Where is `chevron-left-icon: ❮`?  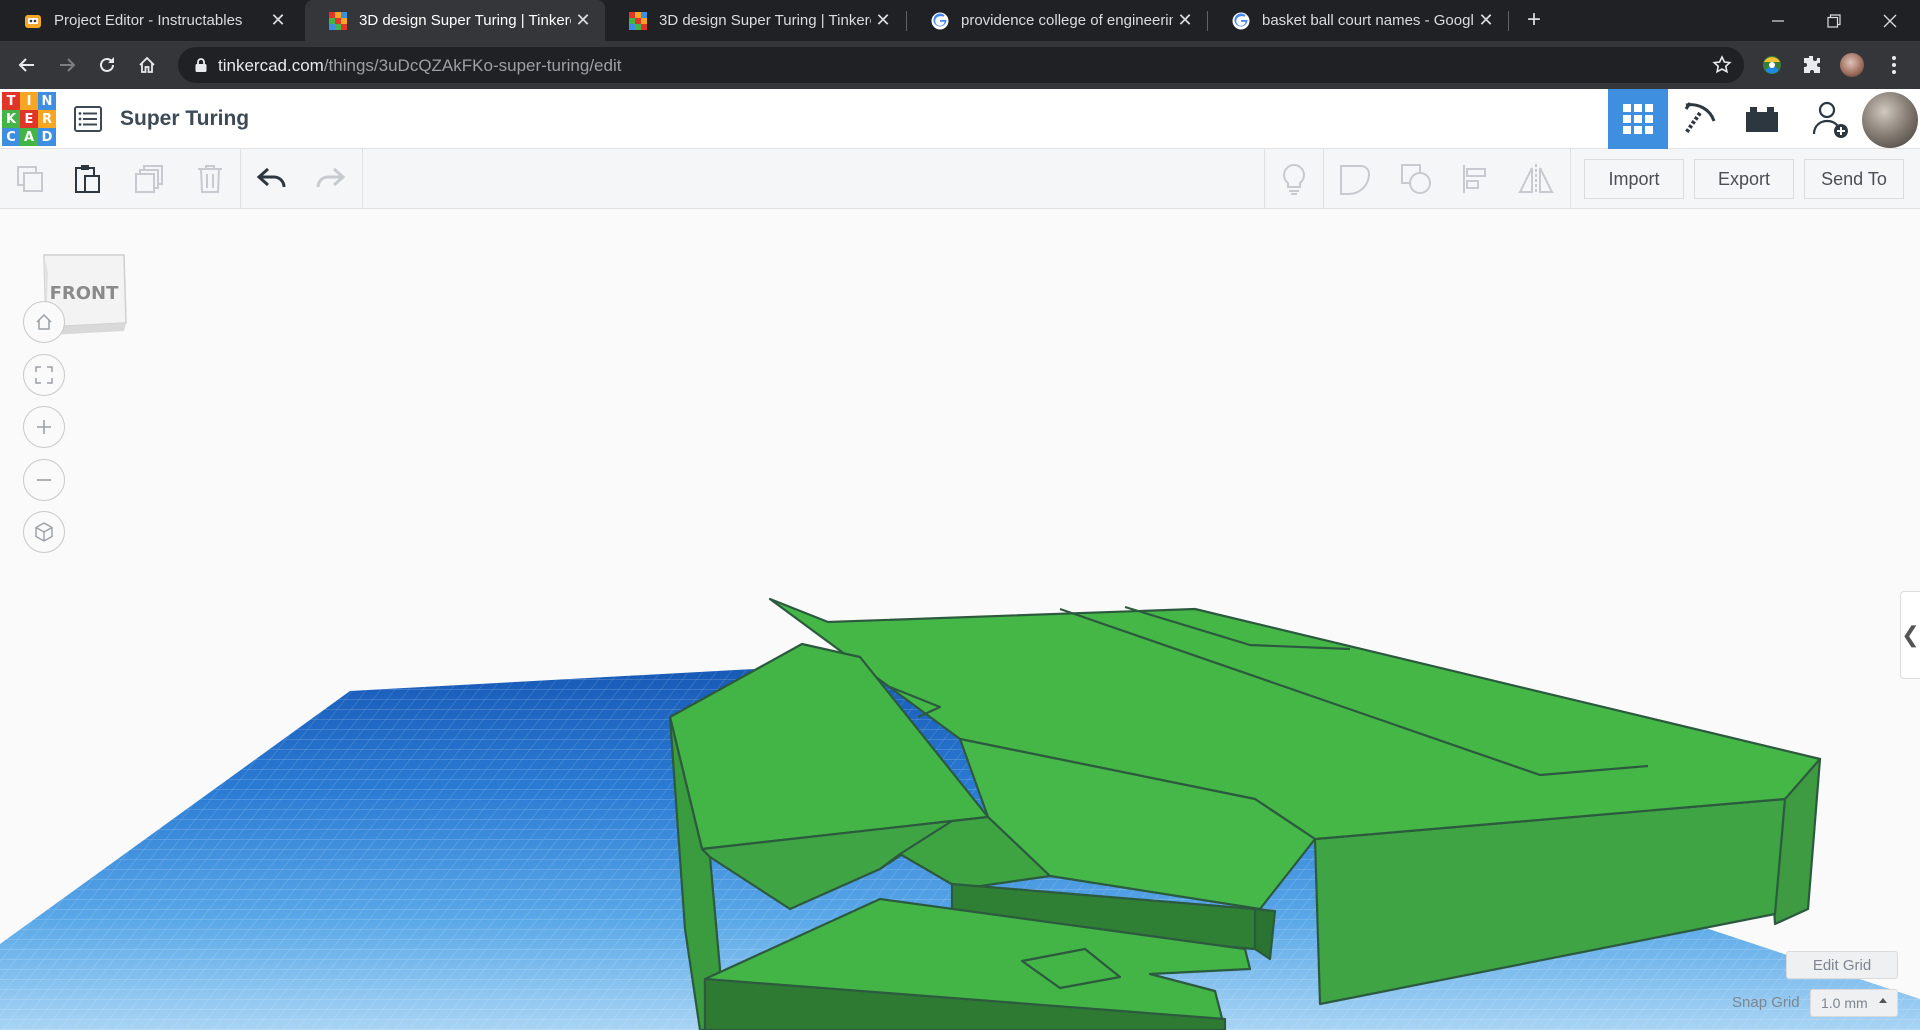
chevron-left-icon: ❮ is located at coordinates (1910, 634).